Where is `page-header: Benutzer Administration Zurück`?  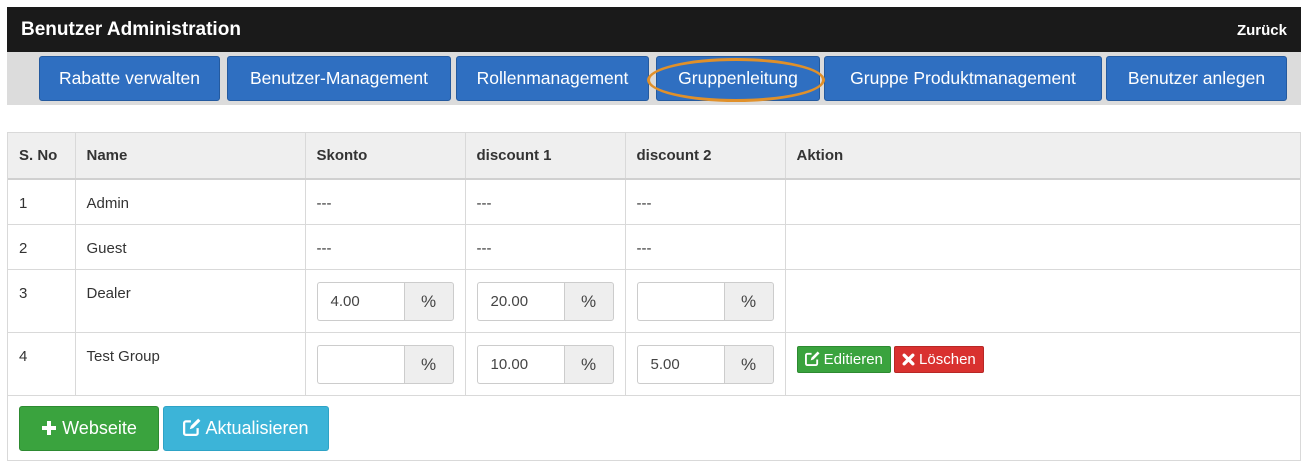
page-header: Benutzer Administration Zurück is located at coordinates (654, 29).